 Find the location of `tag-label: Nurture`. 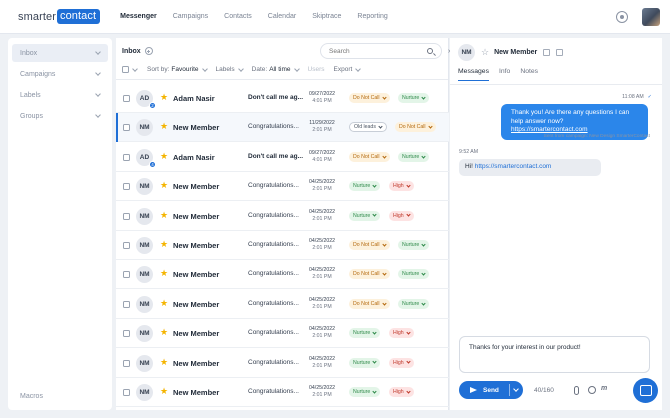

tag-label: Nurture is located at coordinates (362, 215).